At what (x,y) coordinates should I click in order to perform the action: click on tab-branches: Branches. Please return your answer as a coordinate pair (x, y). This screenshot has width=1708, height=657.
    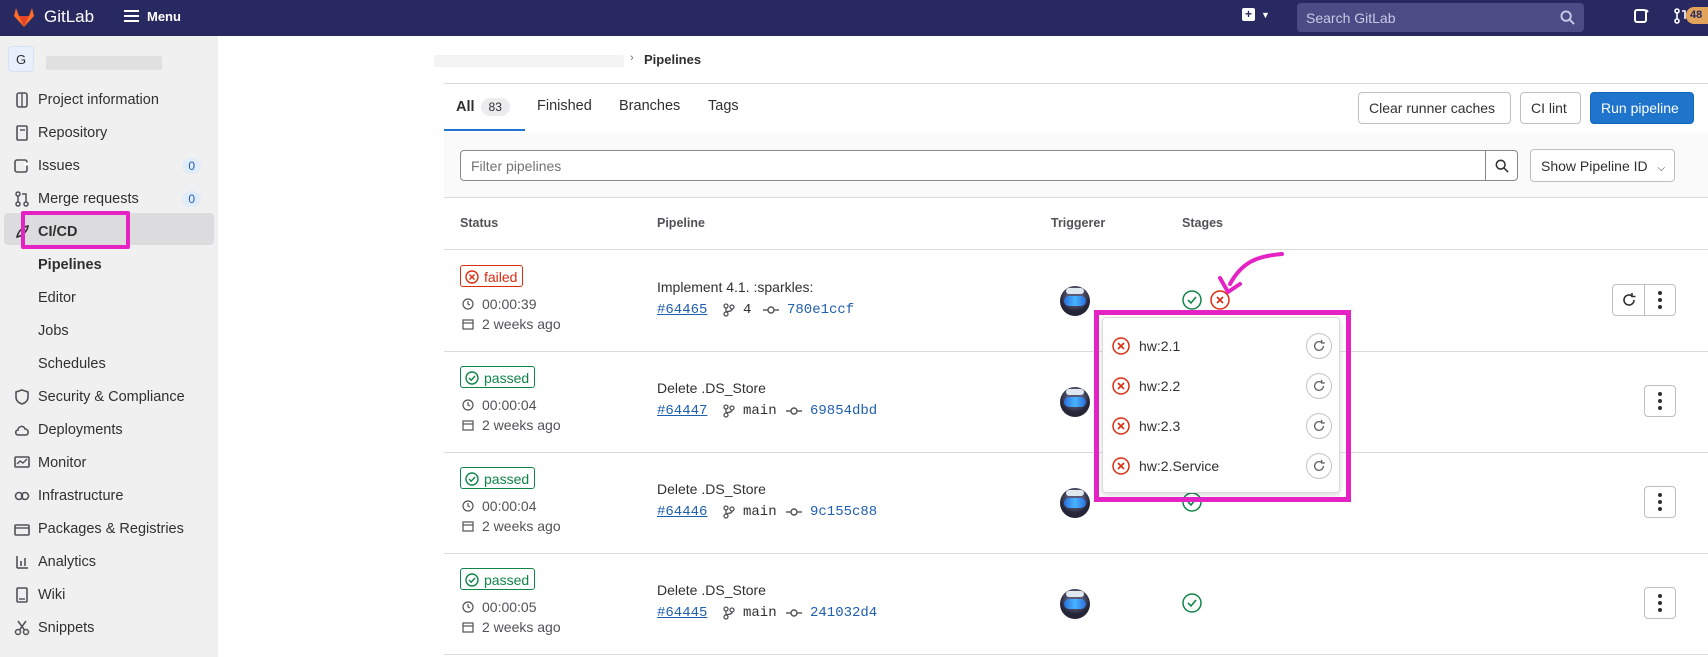
    Looking at the image, I should click on (649, 106).